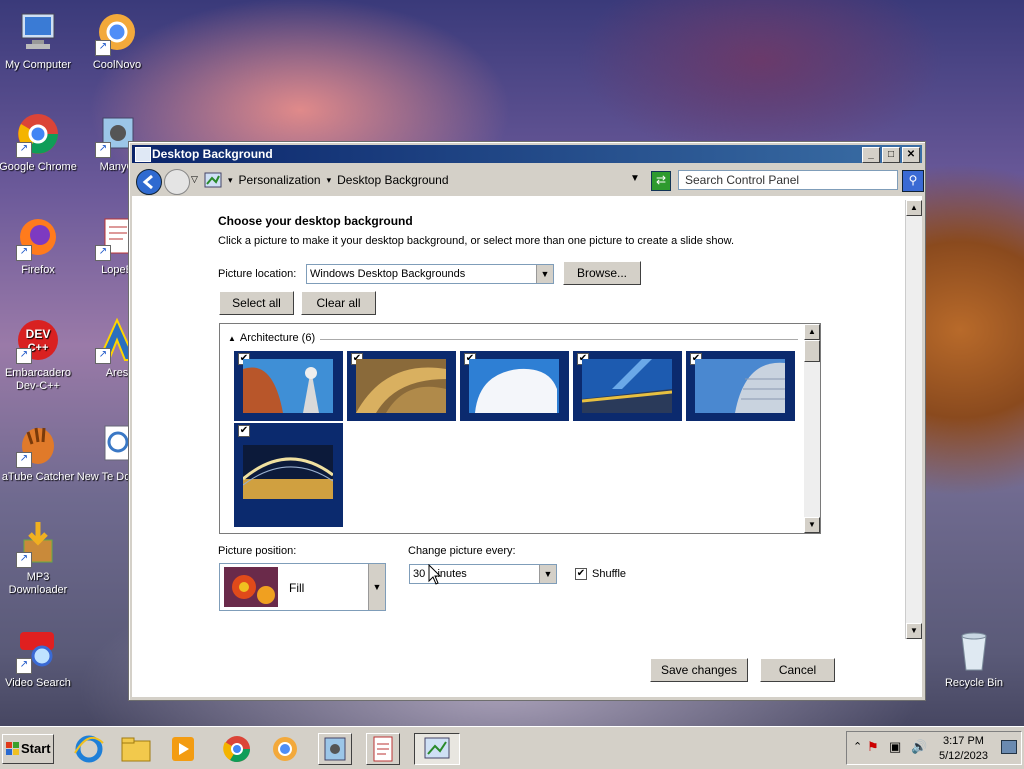 This screenshot has height=769, width=1024. I want to click on group-header: ▲ Architecture (6), so click(271, 338).